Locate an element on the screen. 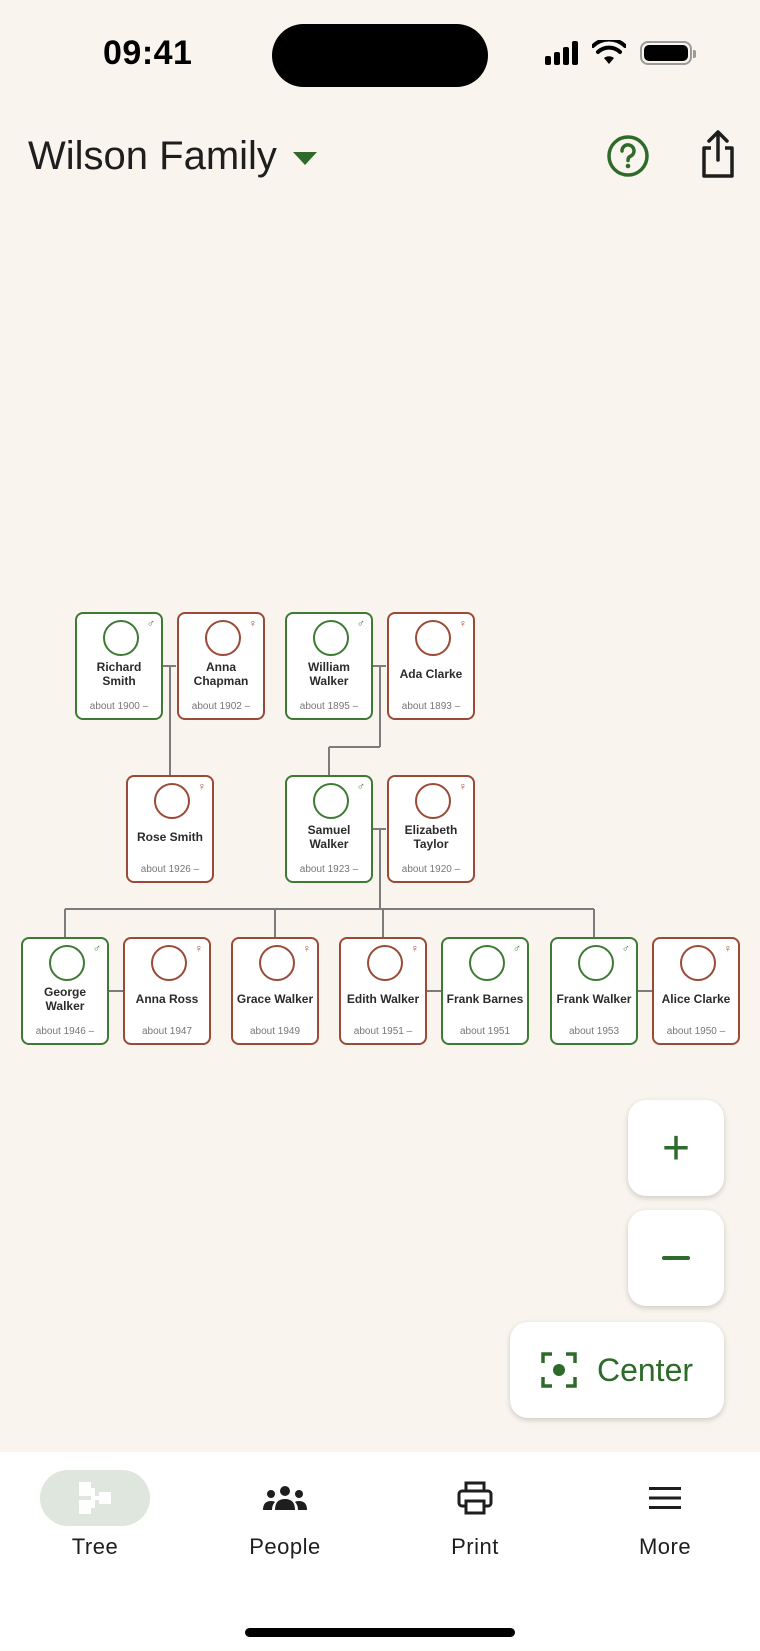  person-name: Grace Walker is located at coordinates (275, 999).